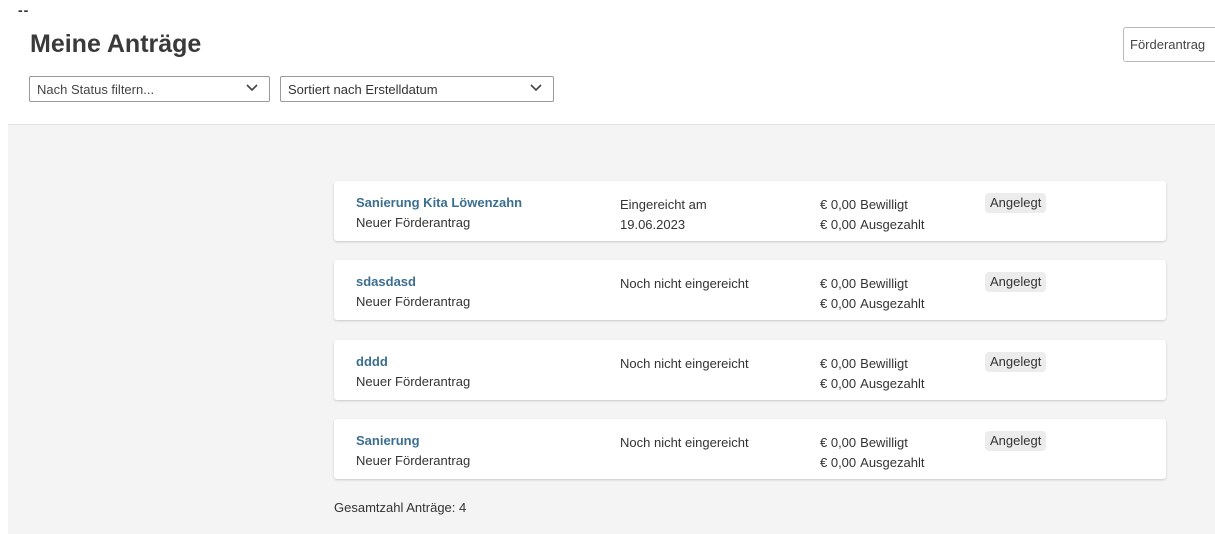  I want to click on submission-status: Eingereicht am 19.06.2023, so click(663, 215).